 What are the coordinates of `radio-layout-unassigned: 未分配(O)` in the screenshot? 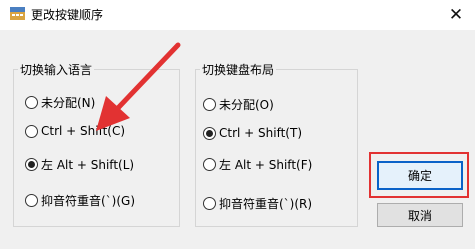 It's located at (238, 104).